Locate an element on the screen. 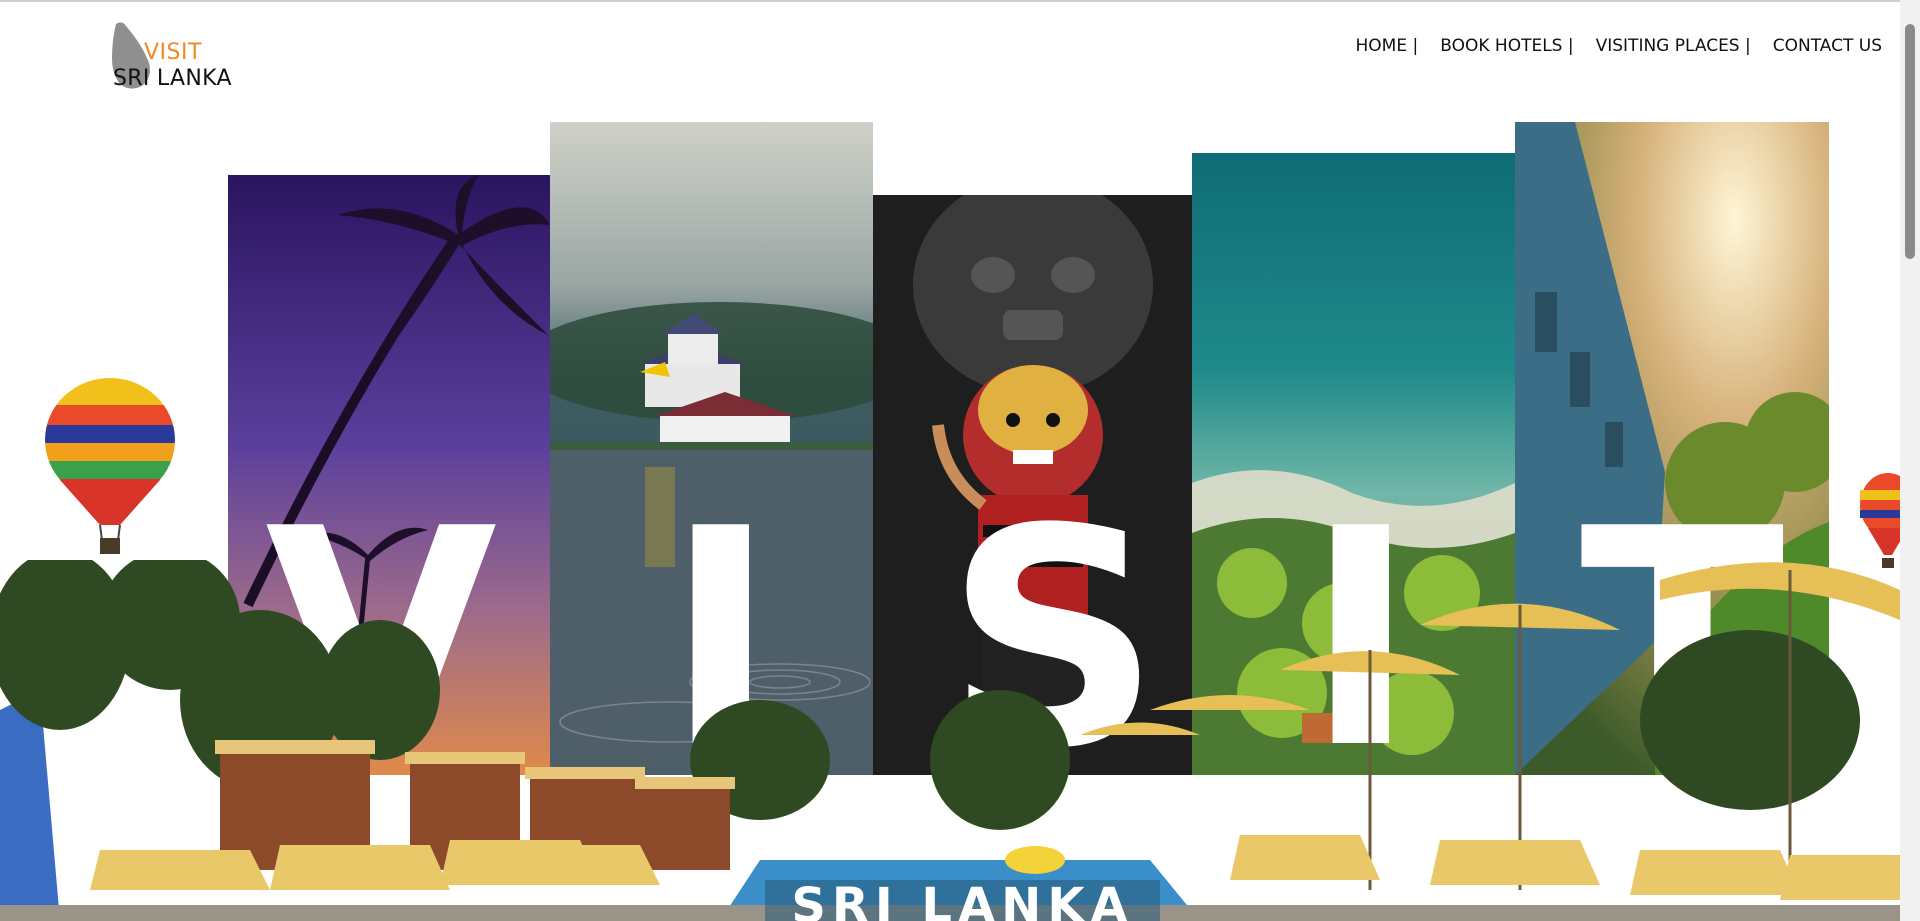 The width and height of the screenshot is (1920, 921). page-scrollbar is located at coordinates (1910, 460).